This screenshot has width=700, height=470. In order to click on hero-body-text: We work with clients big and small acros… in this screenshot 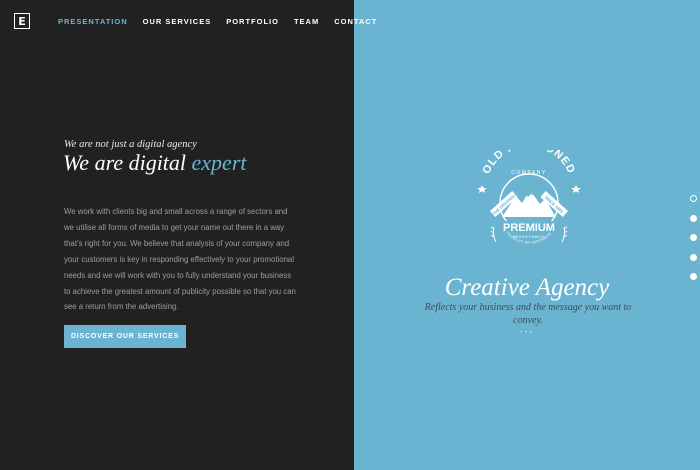, I will do `click(180, 259)`.